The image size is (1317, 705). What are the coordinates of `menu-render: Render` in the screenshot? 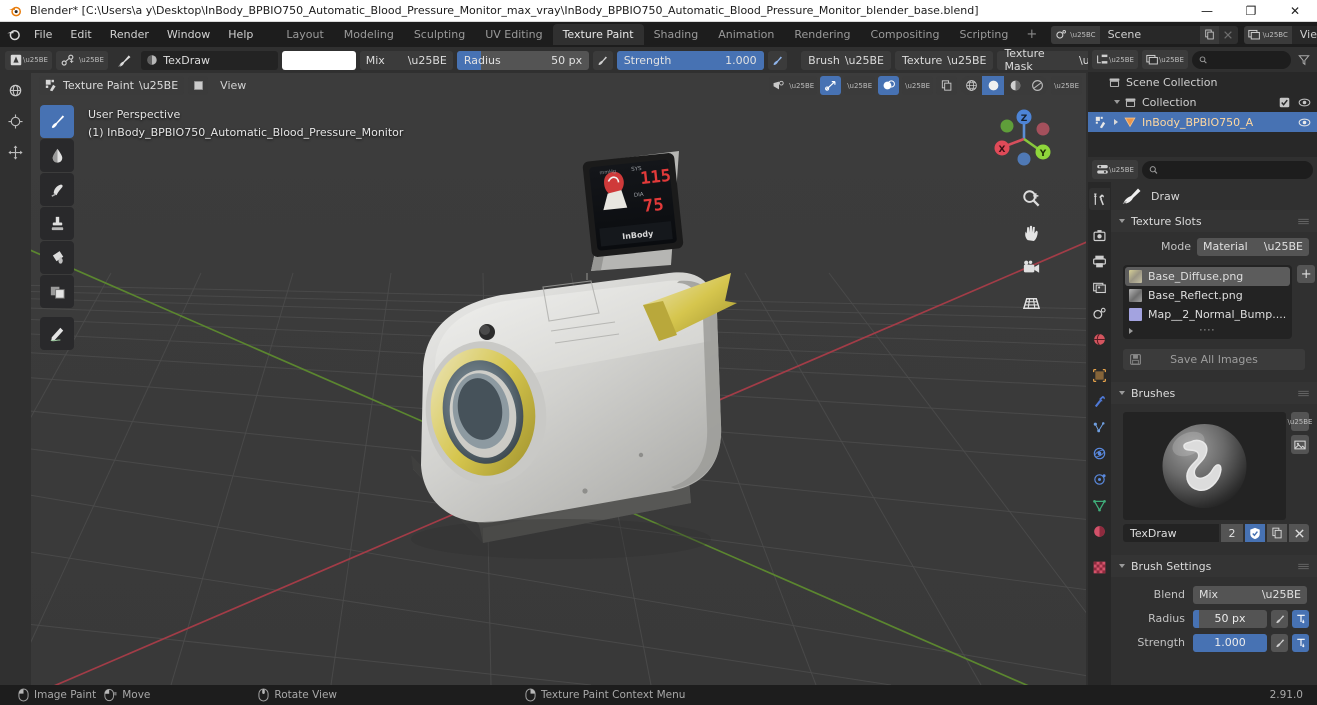 It's located at (129, 34).